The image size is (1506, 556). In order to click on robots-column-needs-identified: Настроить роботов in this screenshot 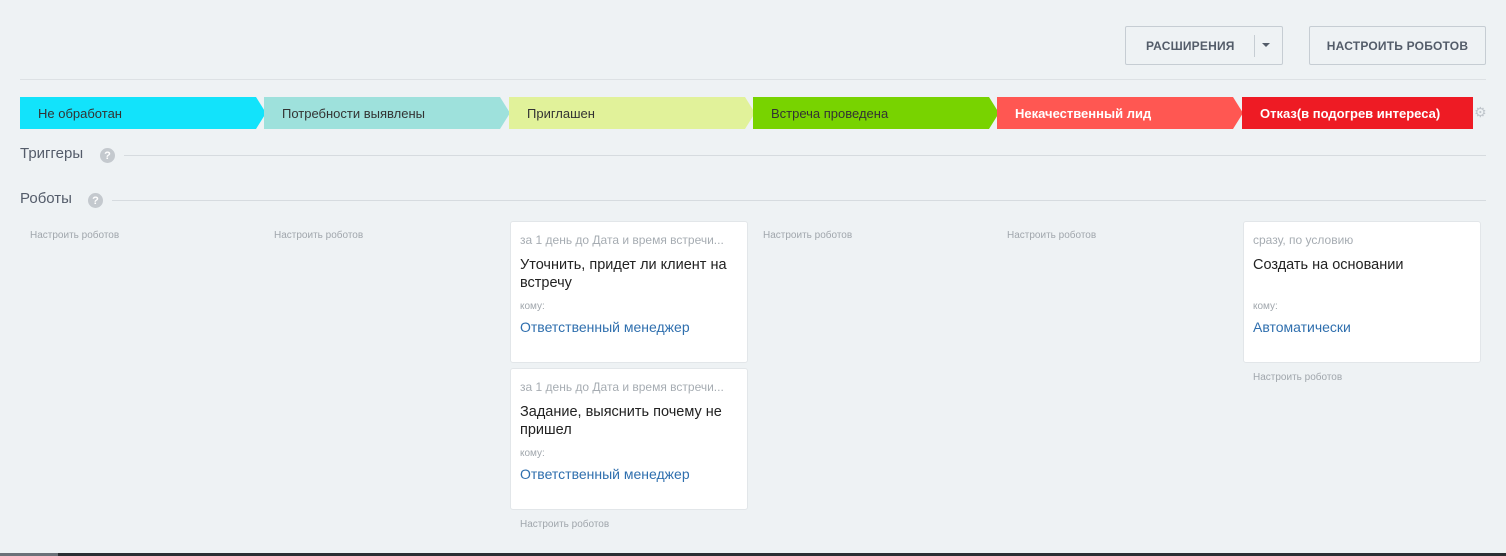, I will do `click(383, 236)`.